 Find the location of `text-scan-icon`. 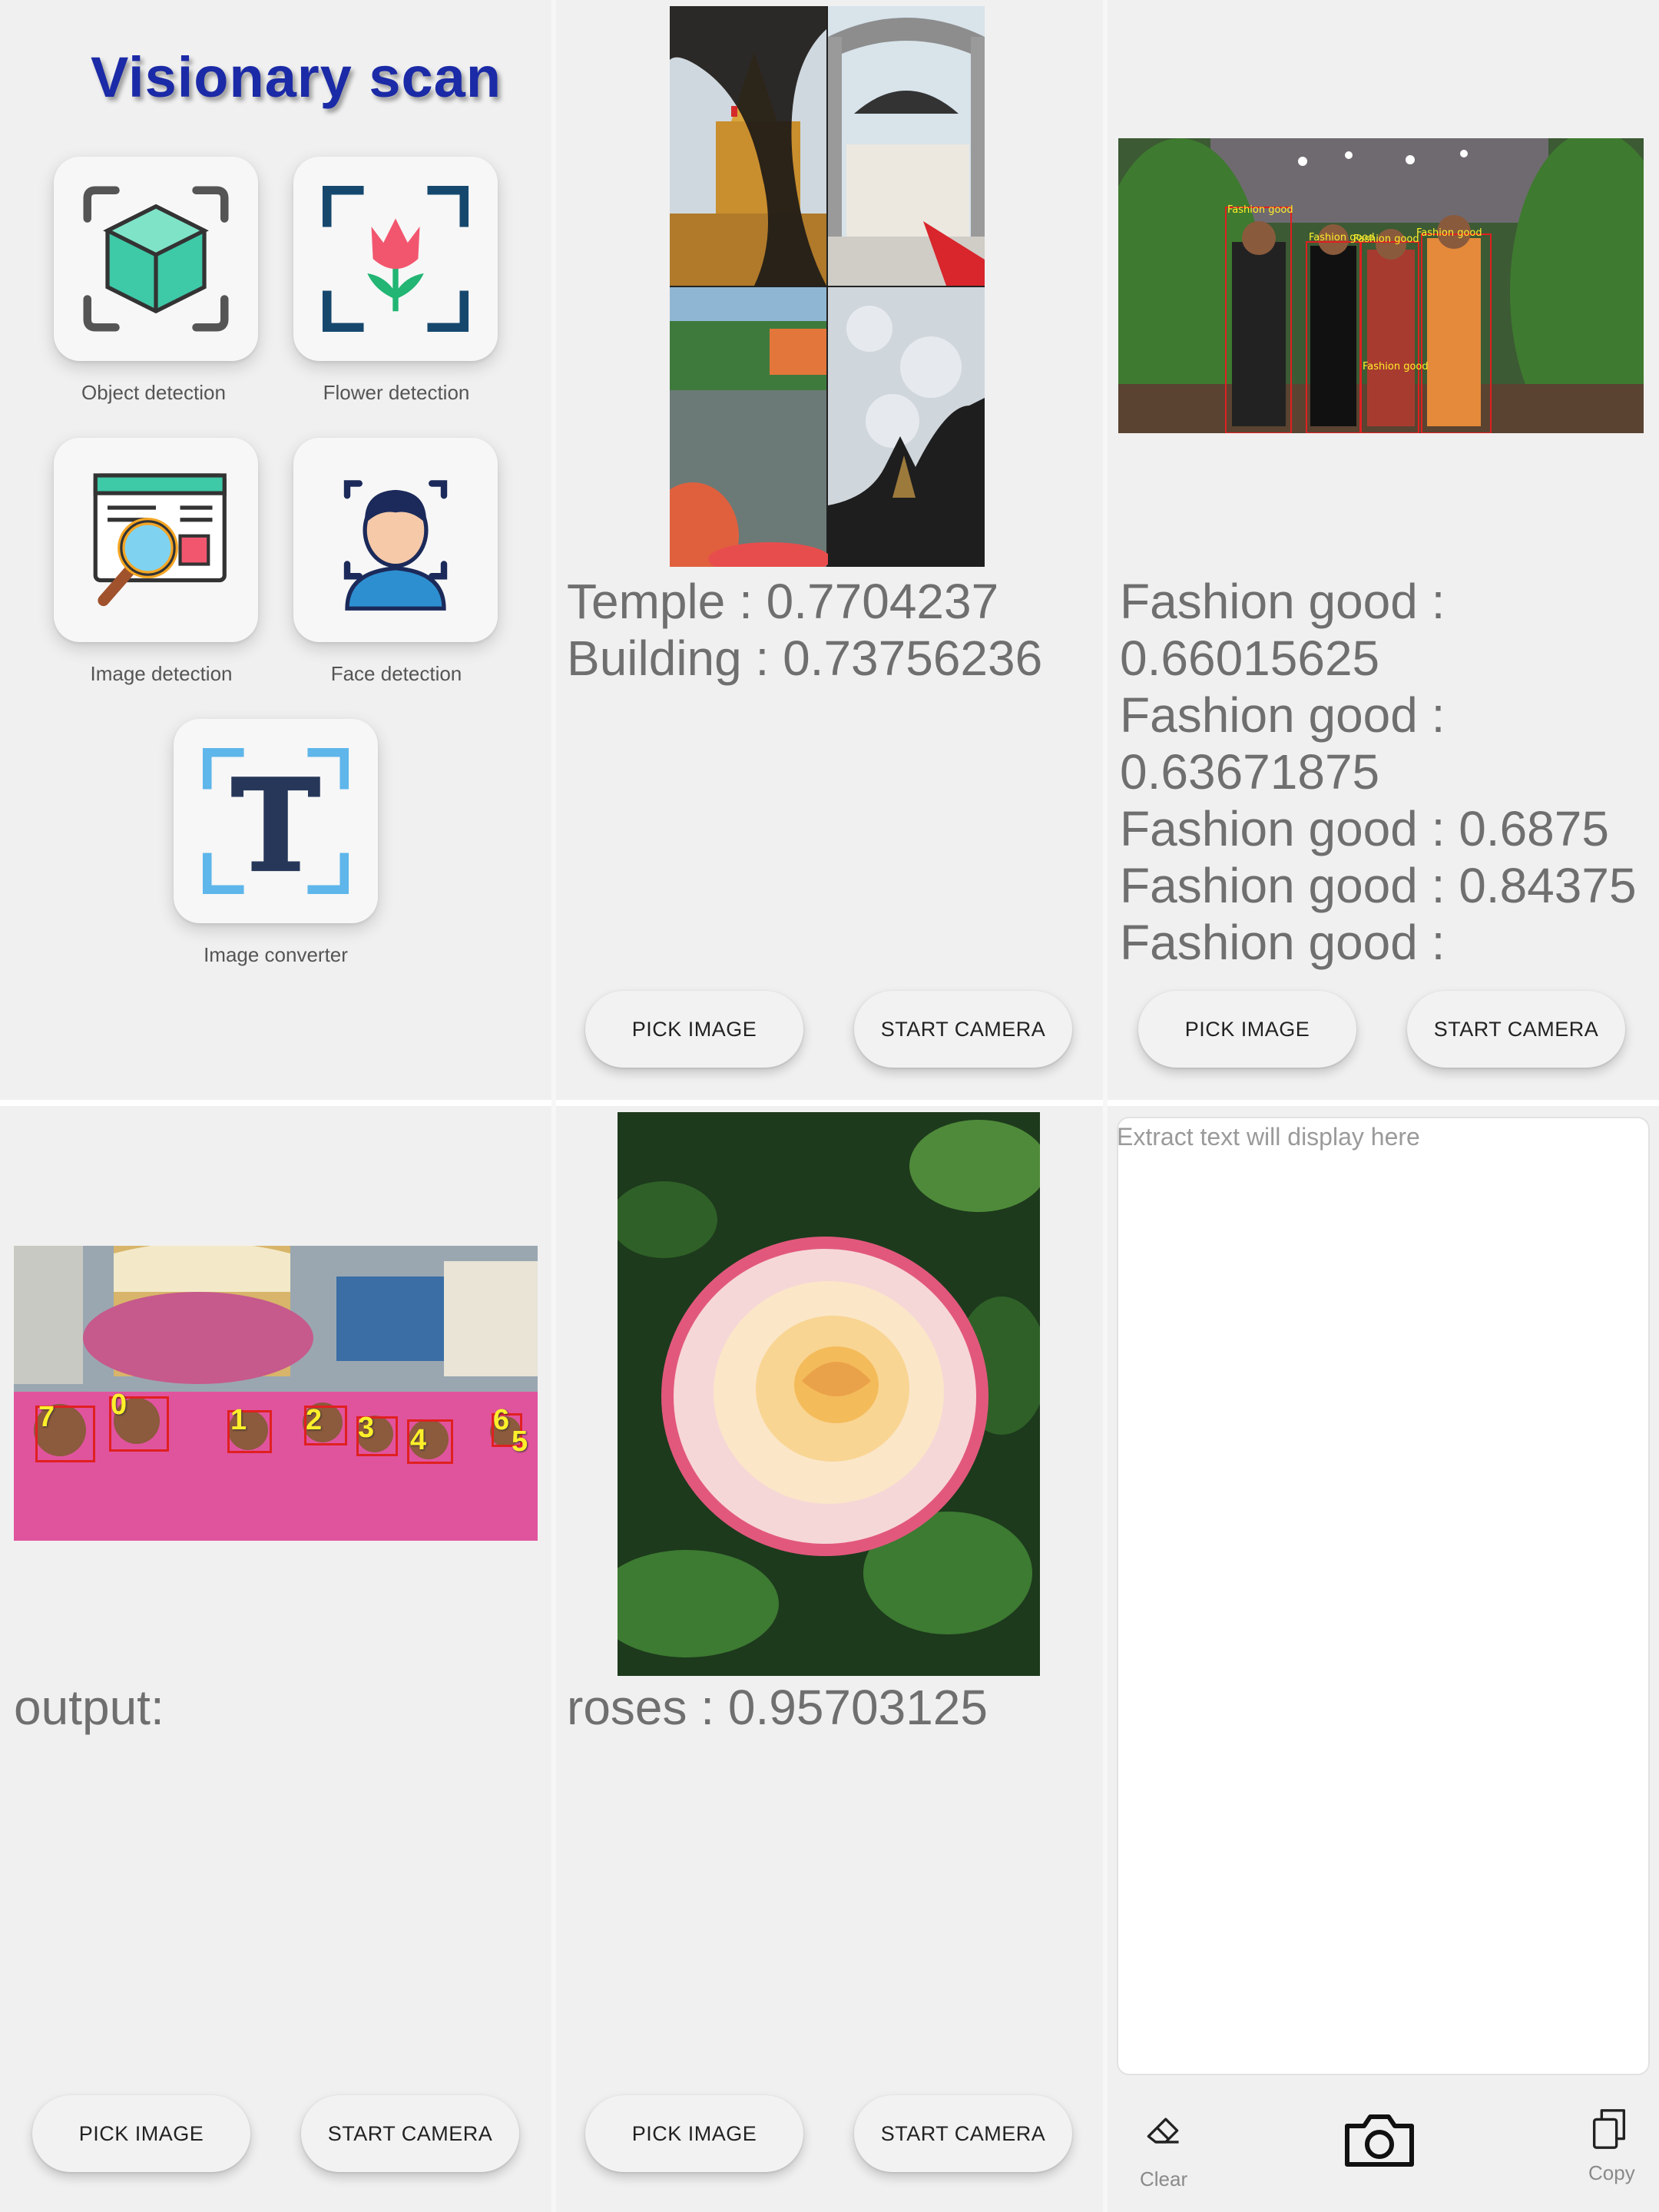

text-scan-icon is located at coordinates (275, 821).